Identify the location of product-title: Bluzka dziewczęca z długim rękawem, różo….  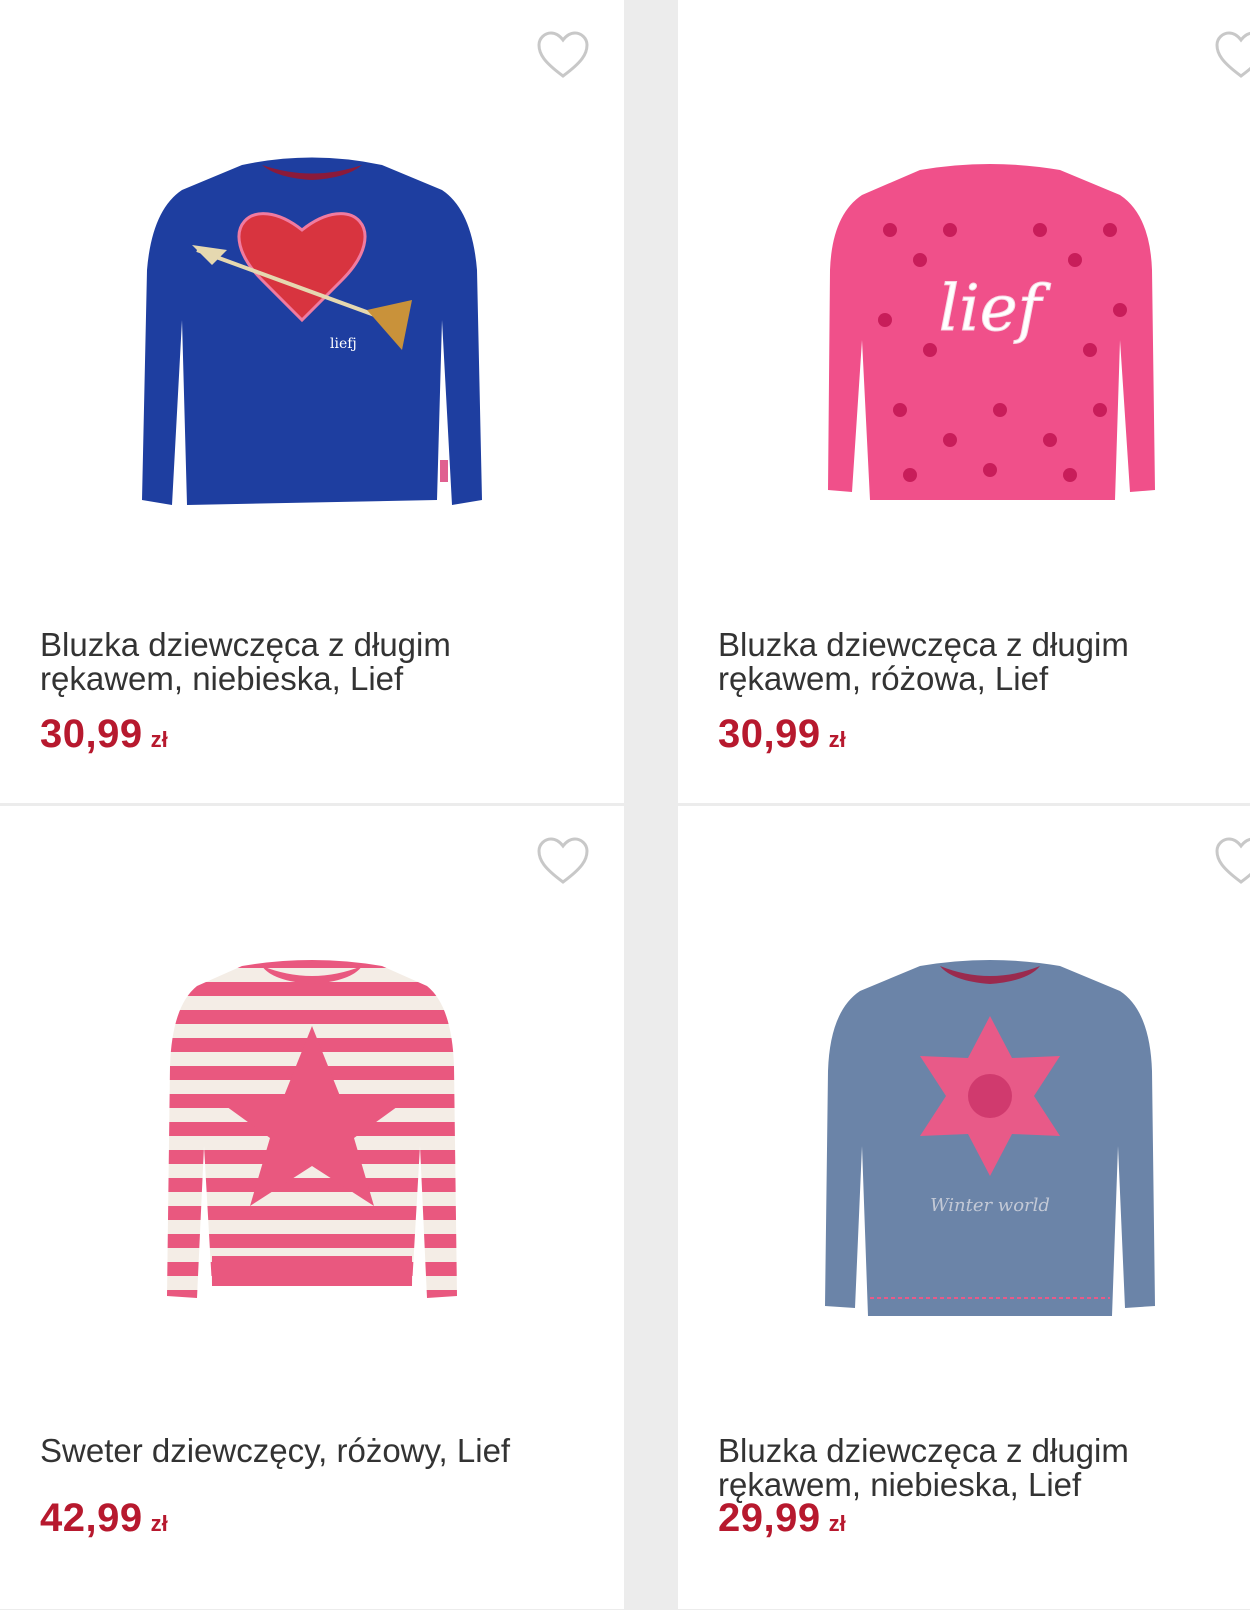
(984, 662).